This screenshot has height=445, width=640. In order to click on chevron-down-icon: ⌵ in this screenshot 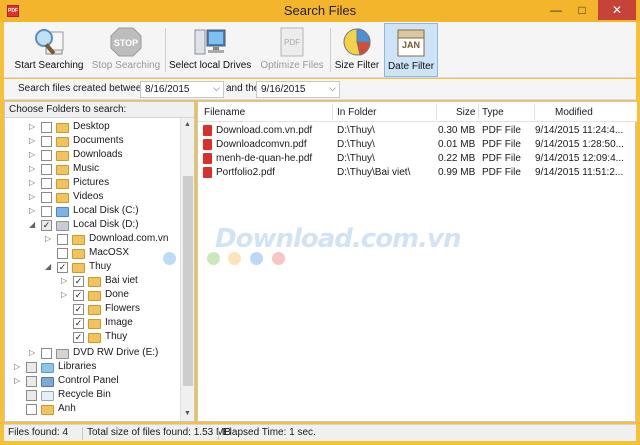, I will do `click(332, 88)`.